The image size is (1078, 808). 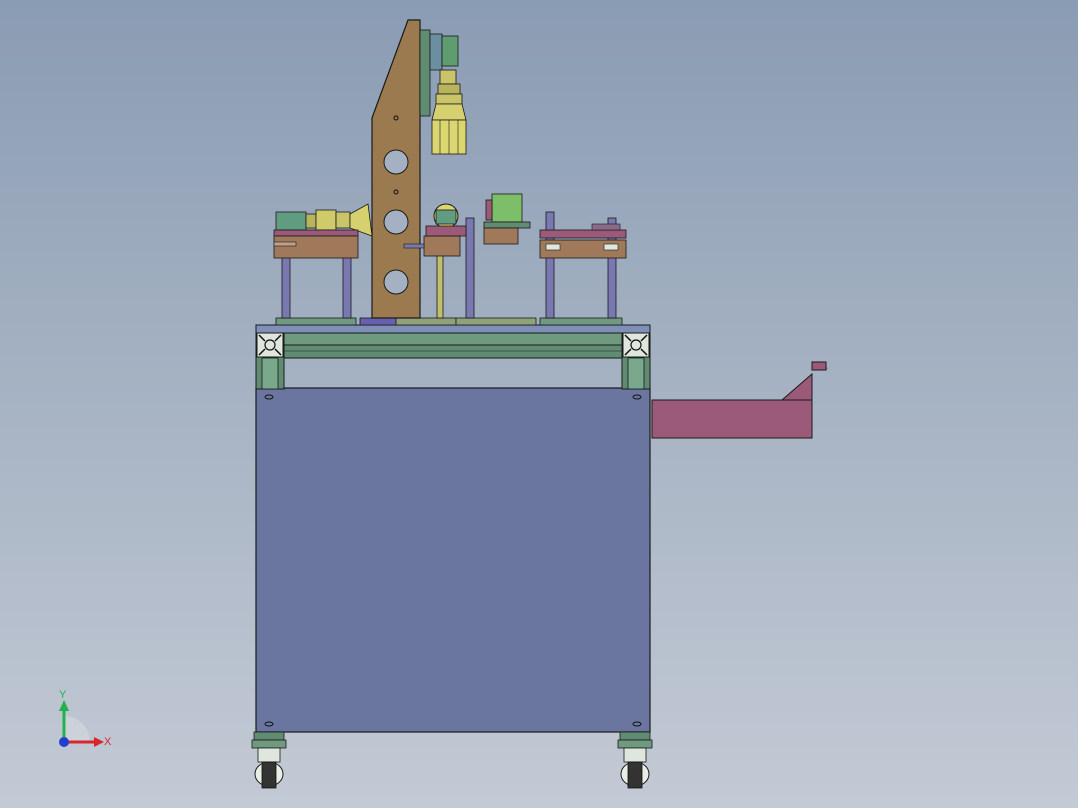 I want to click on brass-shaft, so click(x=440, y=284).